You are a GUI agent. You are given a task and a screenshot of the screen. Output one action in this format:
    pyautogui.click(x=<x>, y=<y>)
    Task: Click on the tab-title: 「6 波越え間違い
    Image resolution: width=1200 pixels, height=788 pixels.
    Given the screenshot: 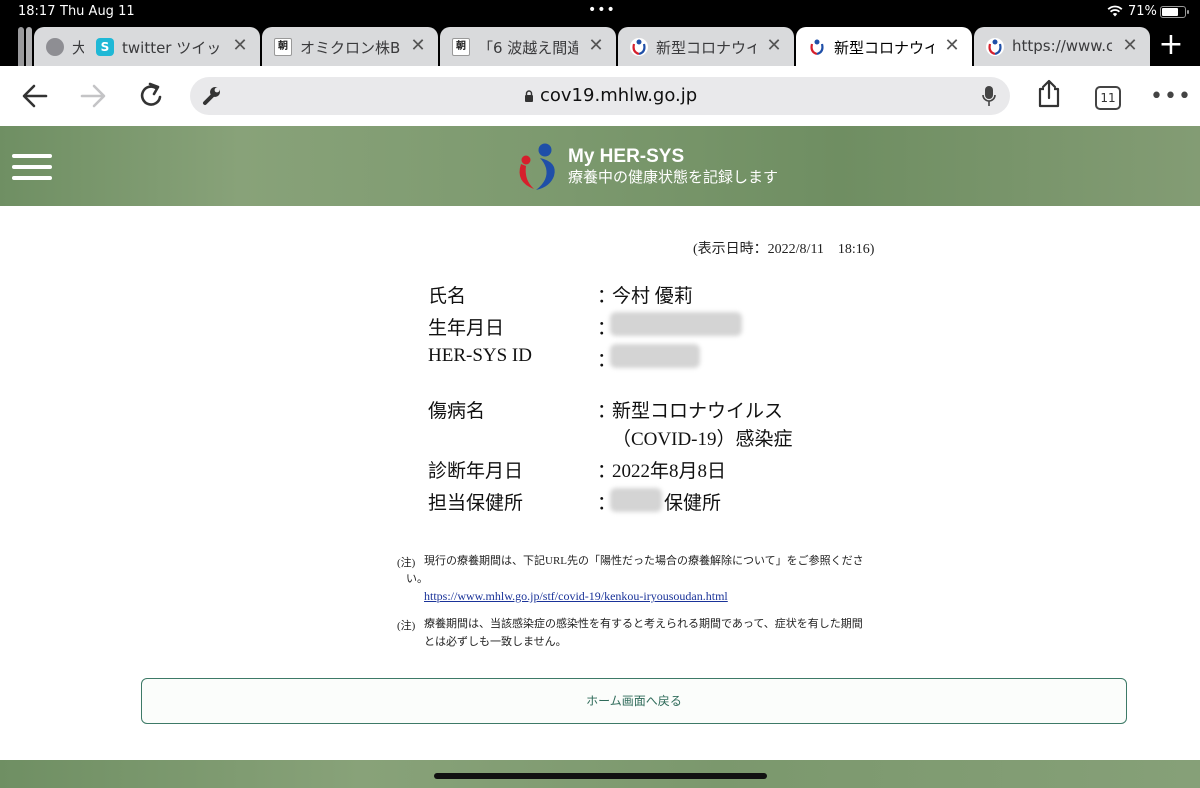 What is the action you would take?
    pyautogui.click(x=528, y=48)
    